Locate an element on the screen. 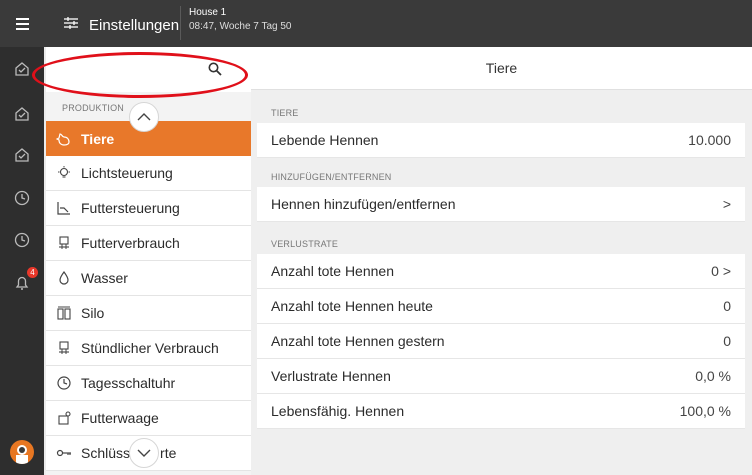 The height and width of the screenshot is (475, 752). sidebar-item-label: Stündlicher Verbrauch is located at coordinates (150, 348).